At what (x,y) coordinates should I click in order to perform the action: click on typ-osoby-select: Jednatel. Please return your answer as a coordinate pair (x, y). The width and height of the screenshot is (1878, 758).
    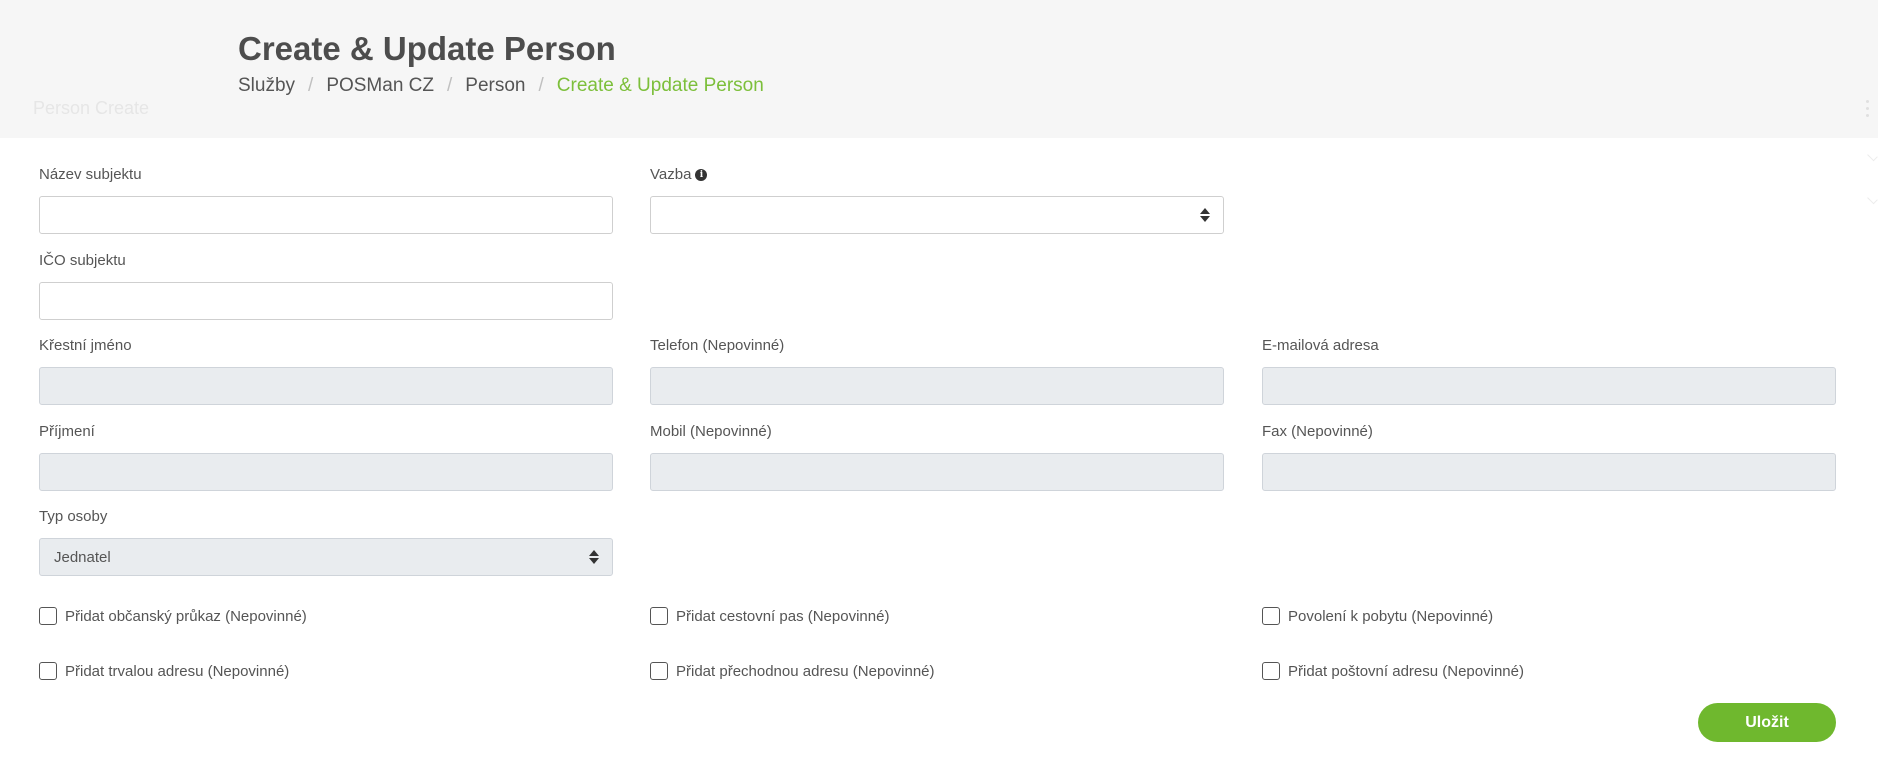
    Looking at the image, I should click on (326, 557).